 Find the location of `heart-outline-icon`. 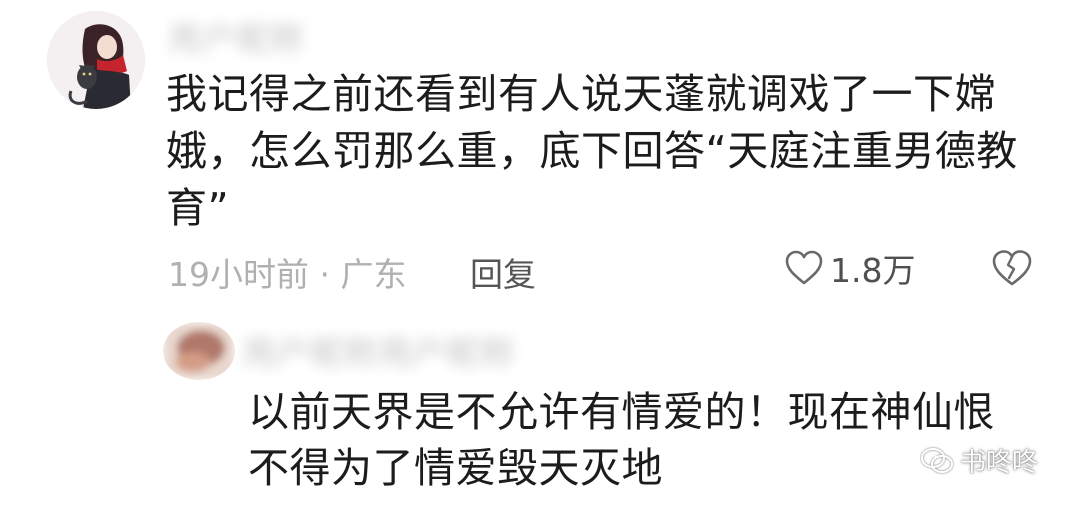

heart-outline-icon is located at coordinates (804, 267).